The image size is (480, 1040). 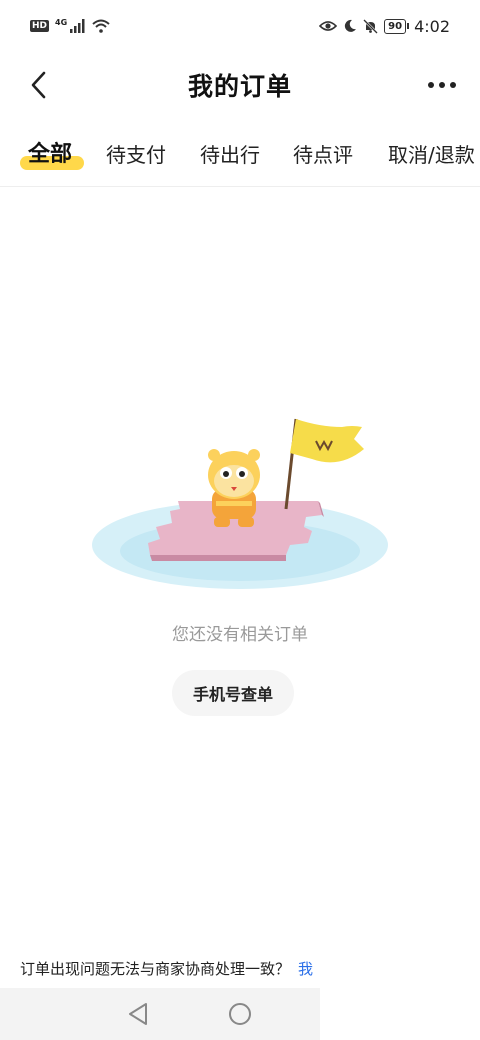 I want to click on tab-label: 待出行, so click(x=230, y=155).